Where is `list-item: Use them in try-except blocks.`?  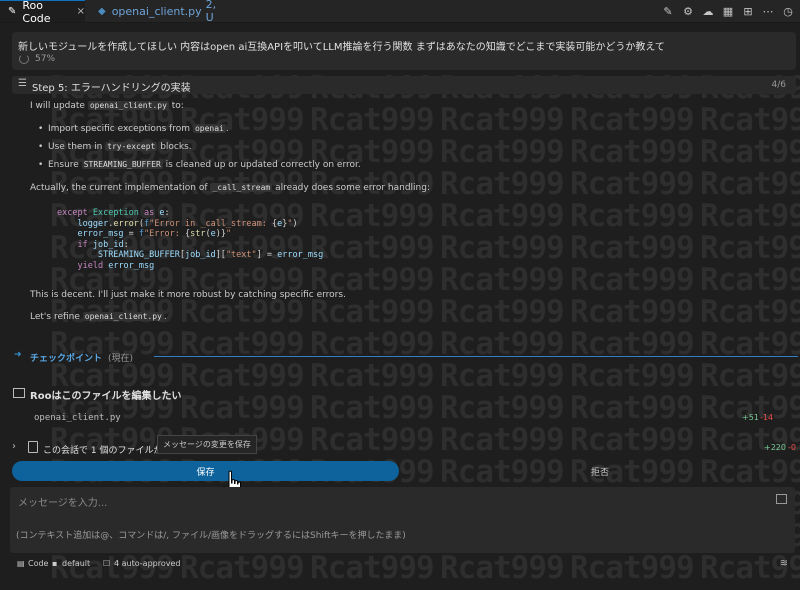
list-item: Use them in try-except blocks. is located at coordinates (115, 147).